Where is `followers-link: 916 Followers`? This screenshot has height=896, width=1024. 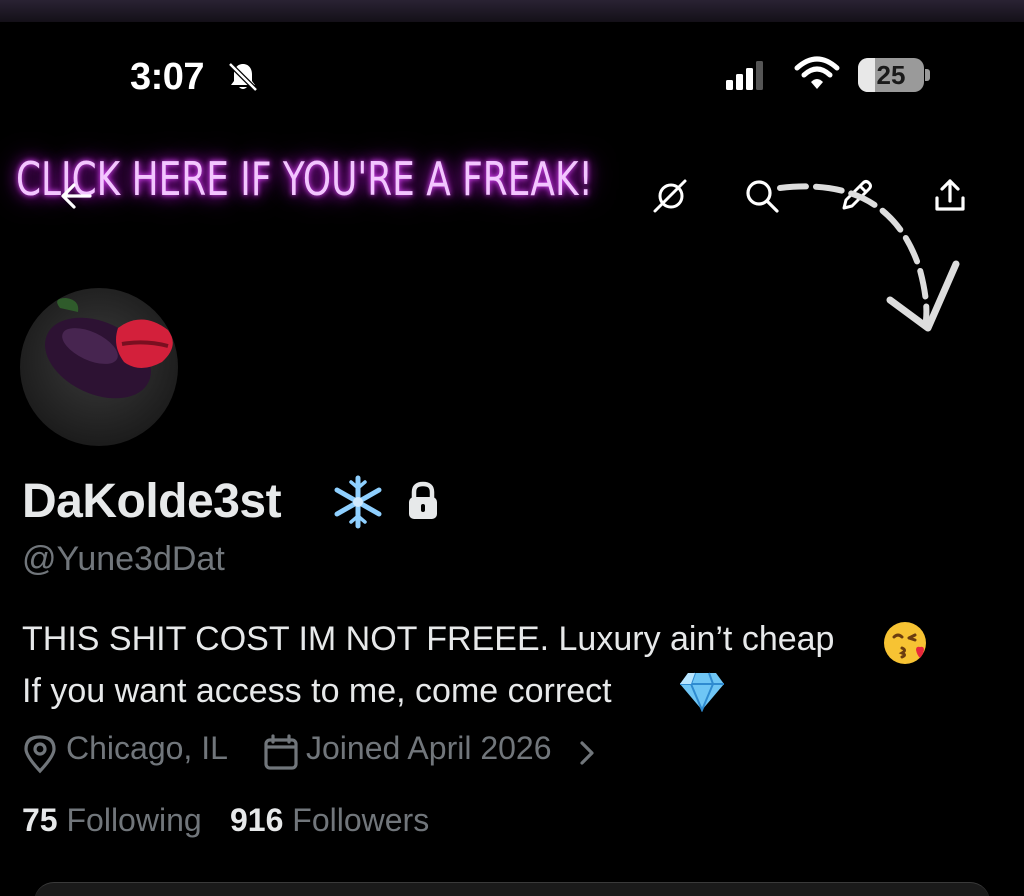 followers-link: 916 Followers is located at coordinates (329, 820).